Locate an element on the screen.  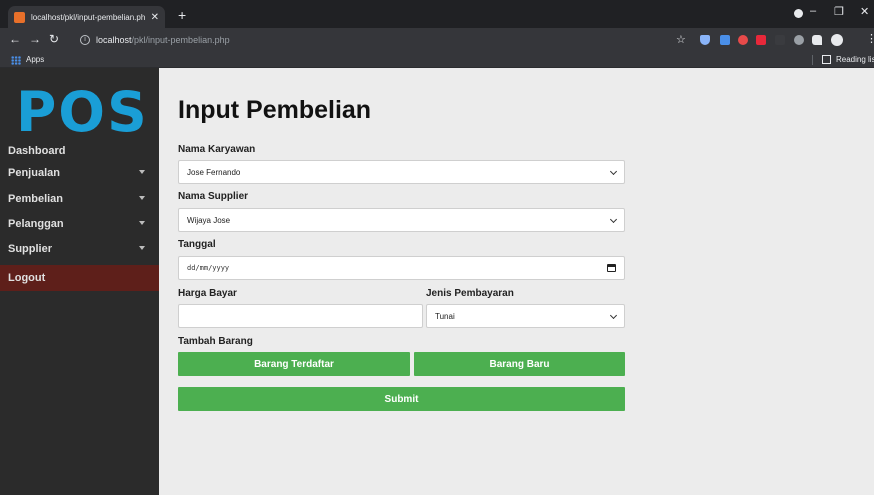
forward-icon: → is located at coordinates (35, 39).